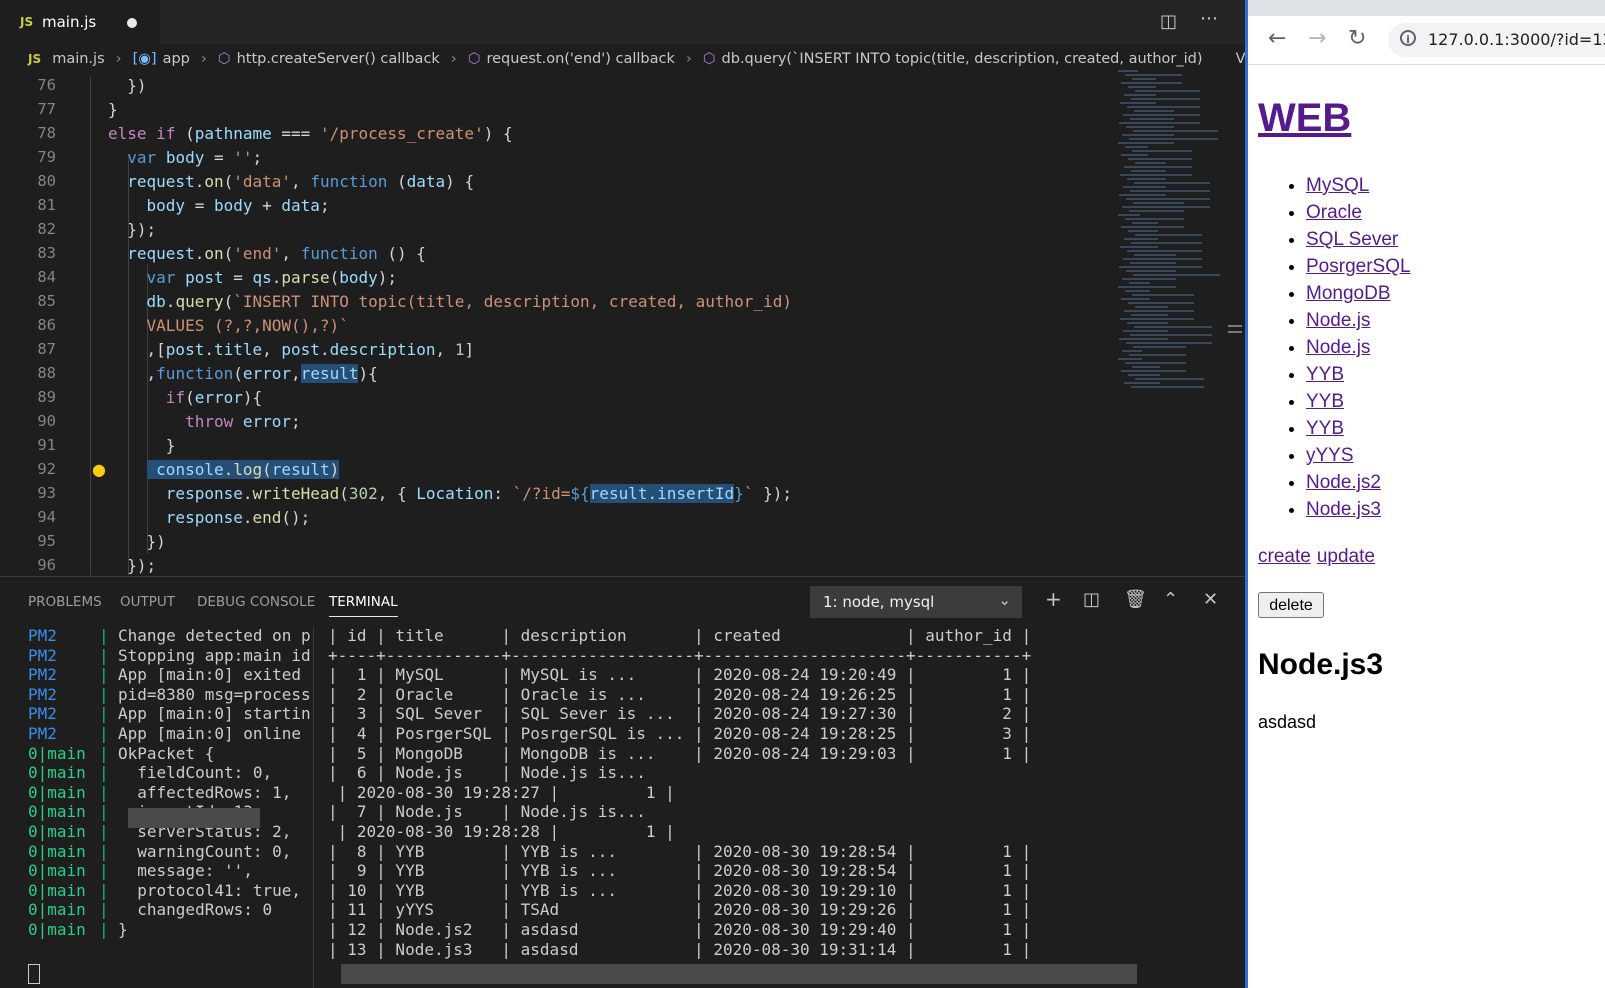 The image size is (1605, 988). What do you see at coordinates (1346, 556) in the screenshot?
I see `update-link: update` at bounding box center [1346, 556].